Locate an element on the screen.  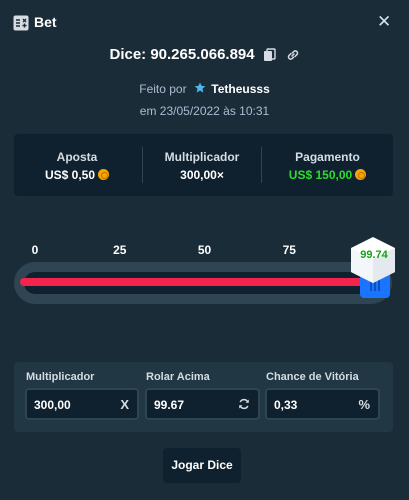
slider-tick-label: 75 is located at coordinates (289, 250).